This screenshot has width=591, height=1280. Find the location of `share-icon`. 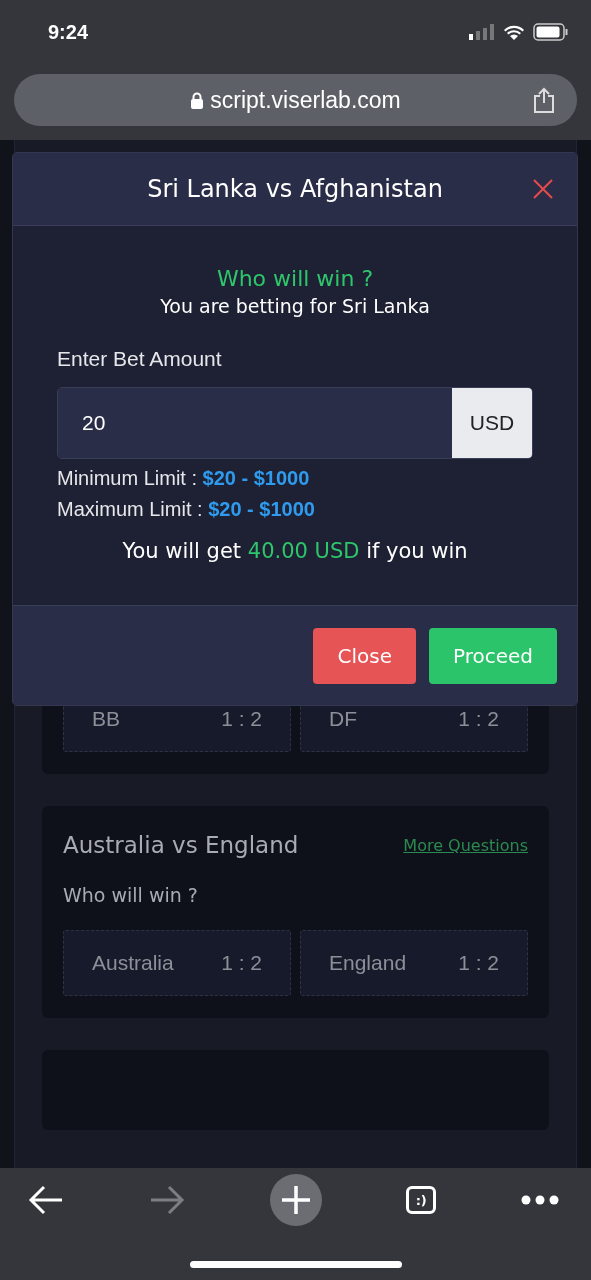

share-icon is located at coordinates (544, 100).